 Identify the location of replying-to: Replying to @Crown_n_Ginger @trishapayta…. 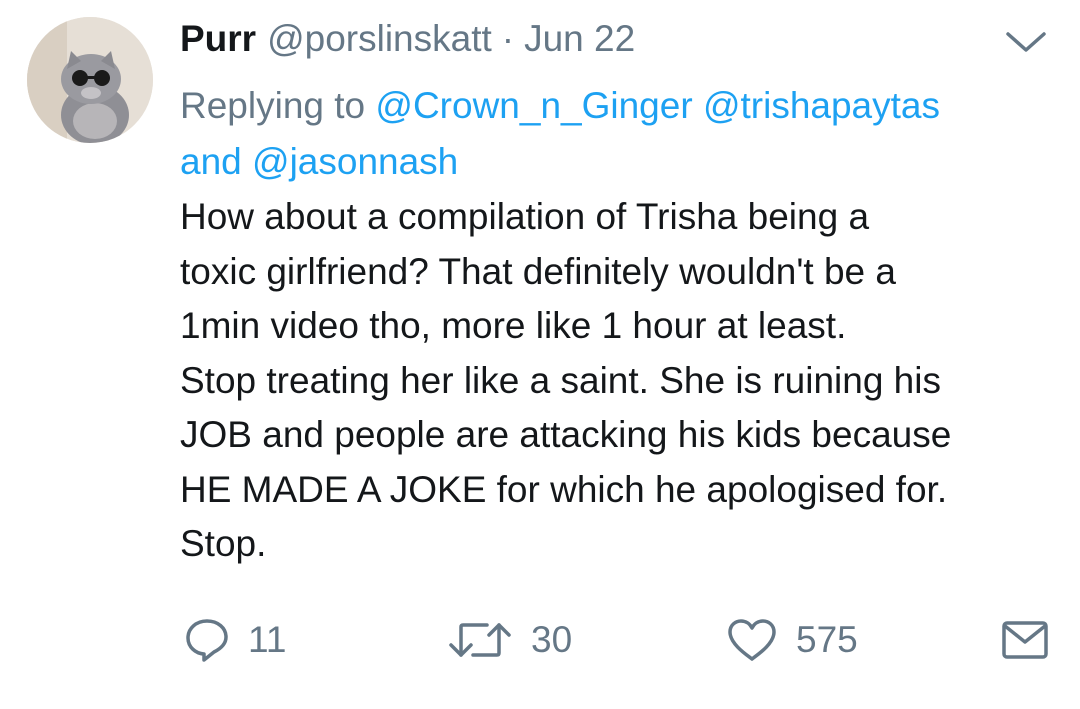
(620, 134).